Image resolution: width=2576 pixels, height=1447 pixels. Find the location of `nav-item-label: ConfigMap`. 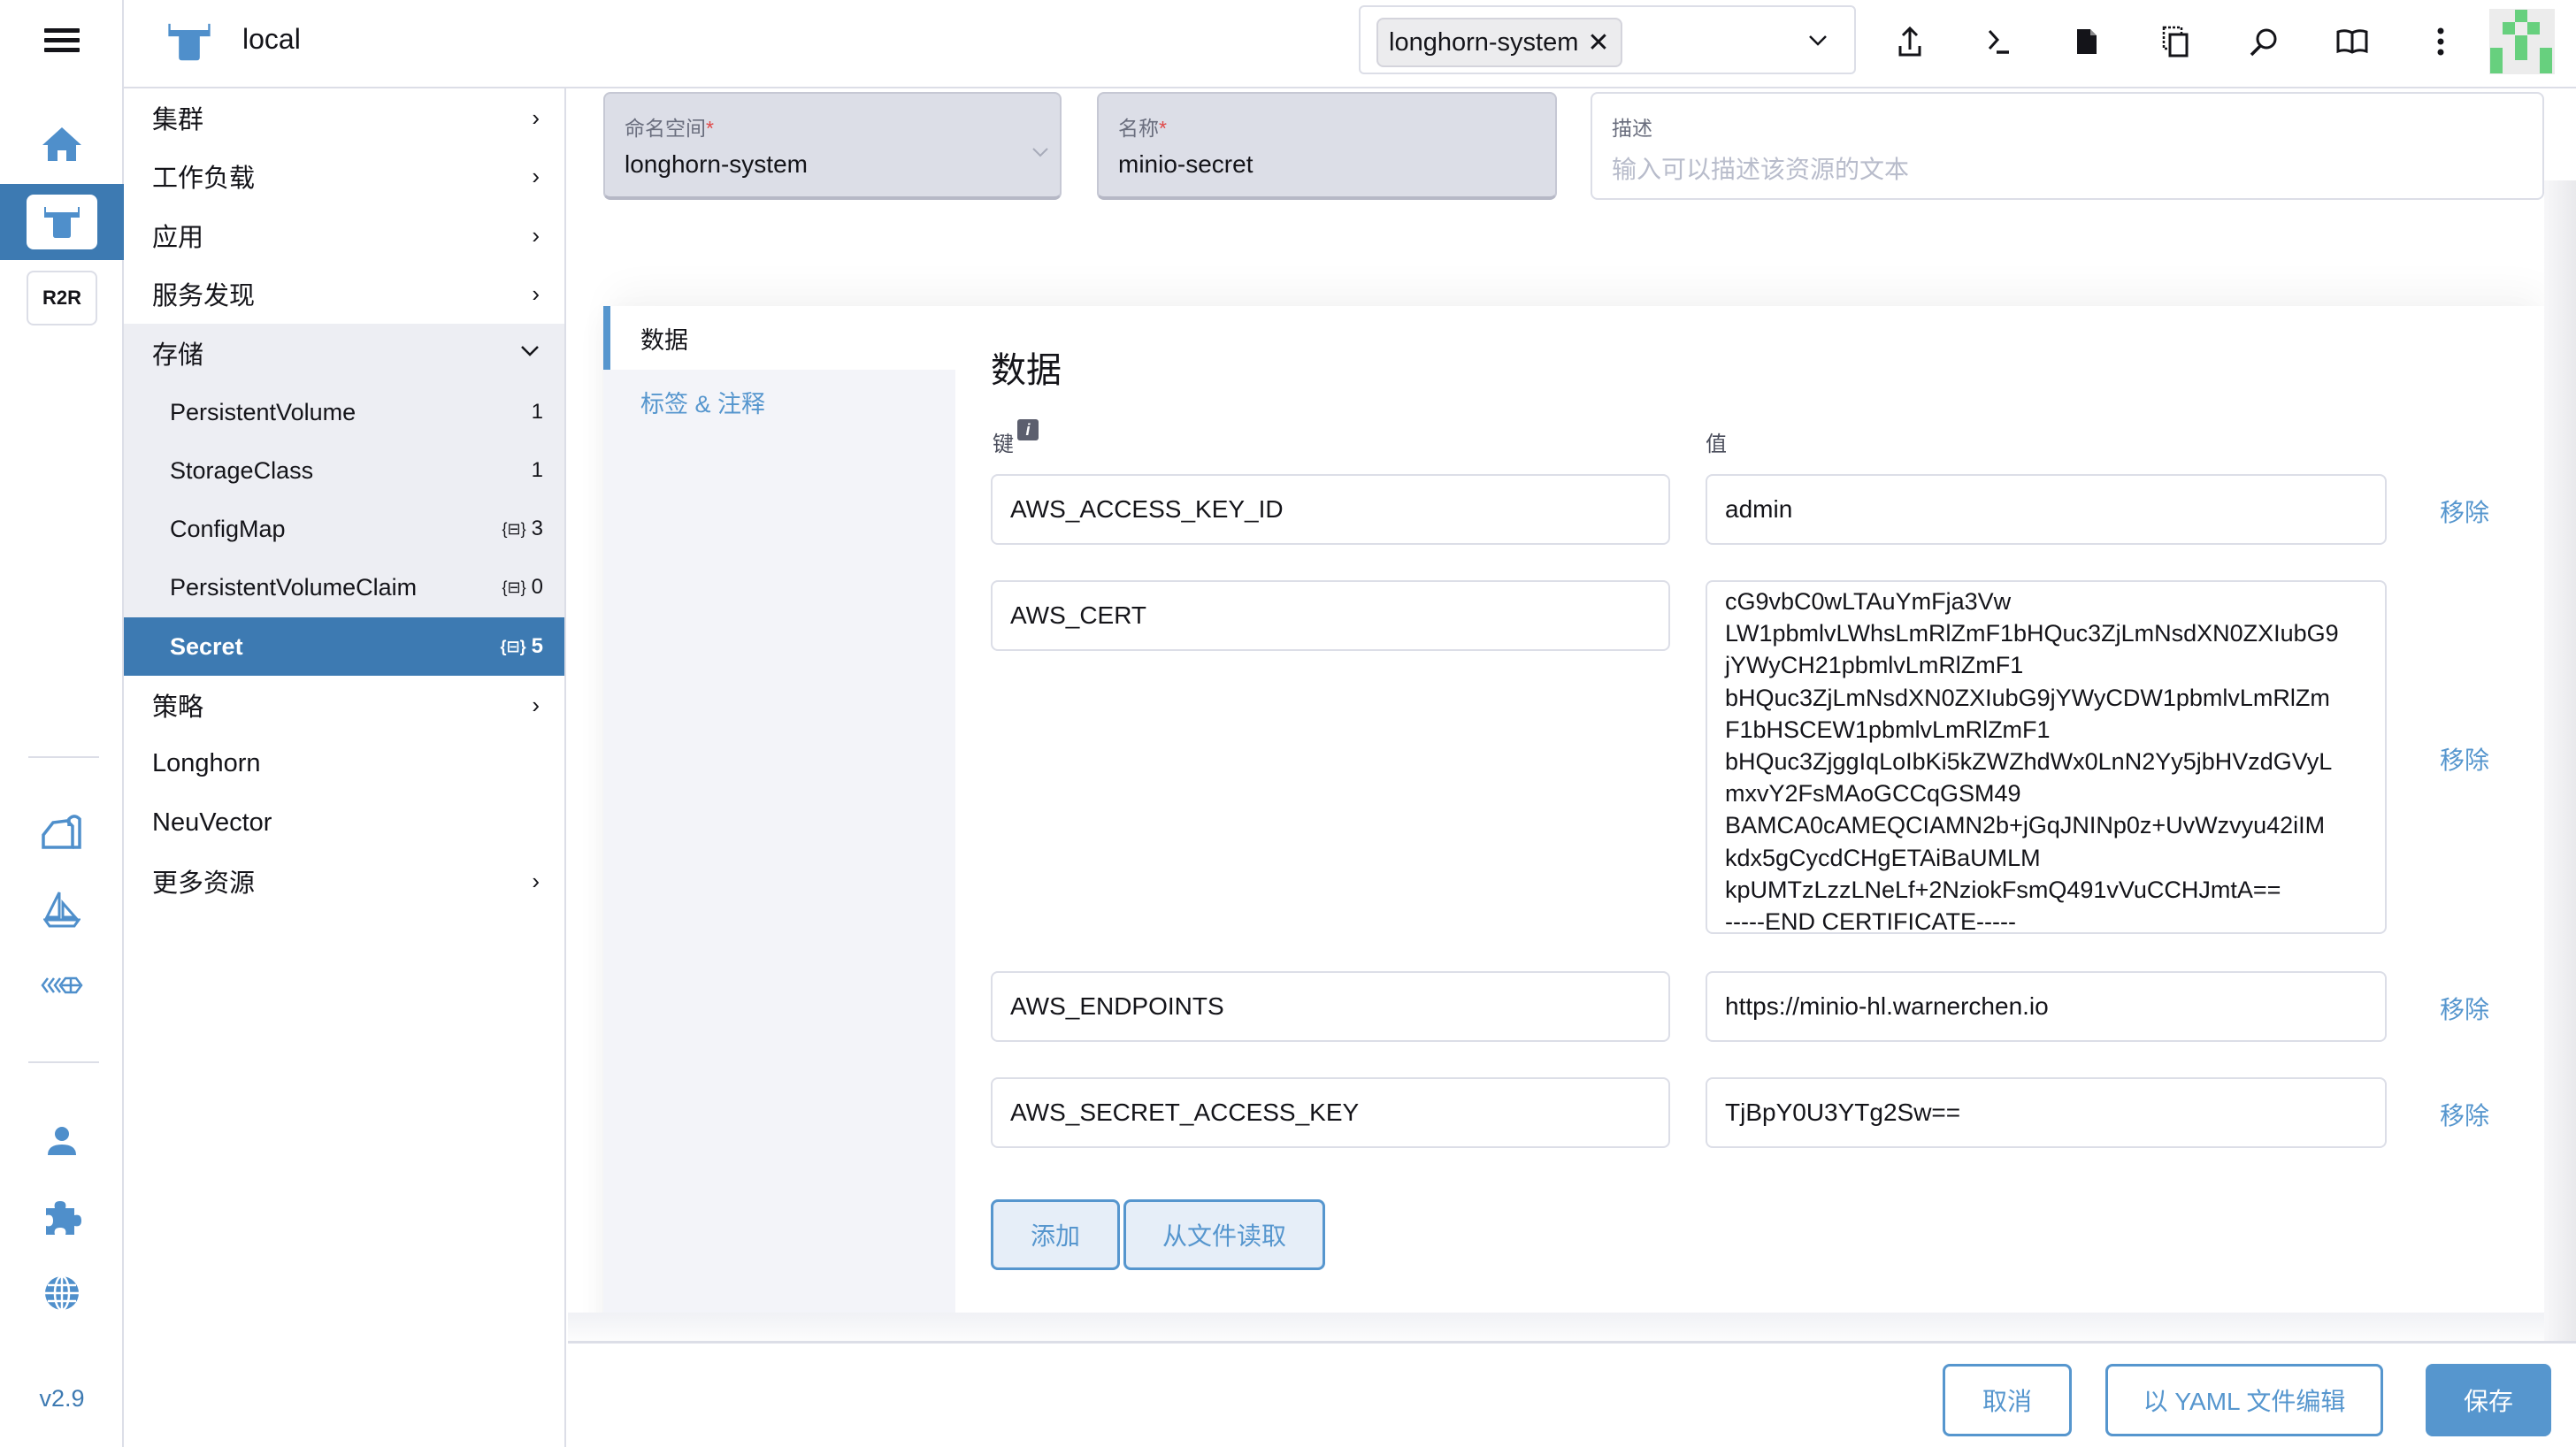

nav-item-label: ConfigMap is located at coordinates (228, 528).